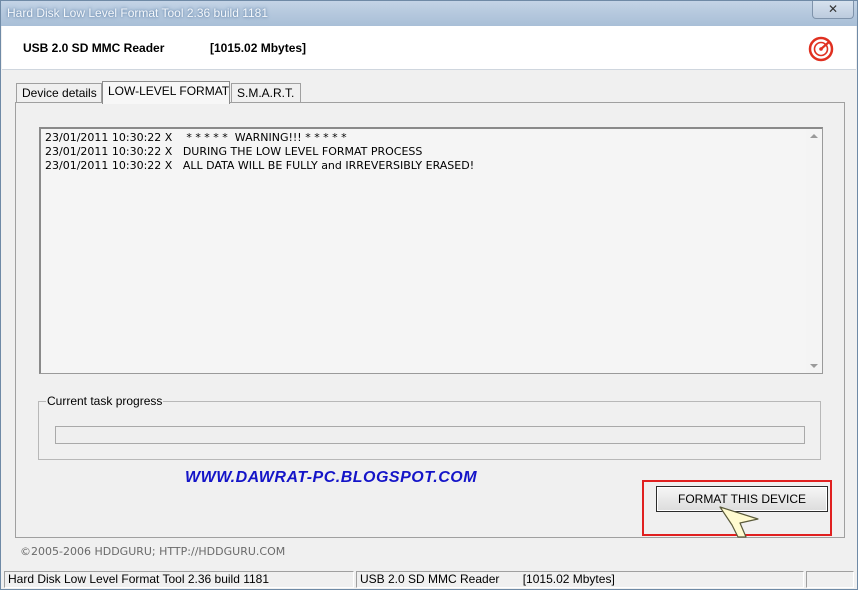 The image size is (858, 590). What do you see at coordinates (266, 93) in the screenshot?
I see `tab-smart: S.M.A.R.T.` at bounding box center [266, 93].